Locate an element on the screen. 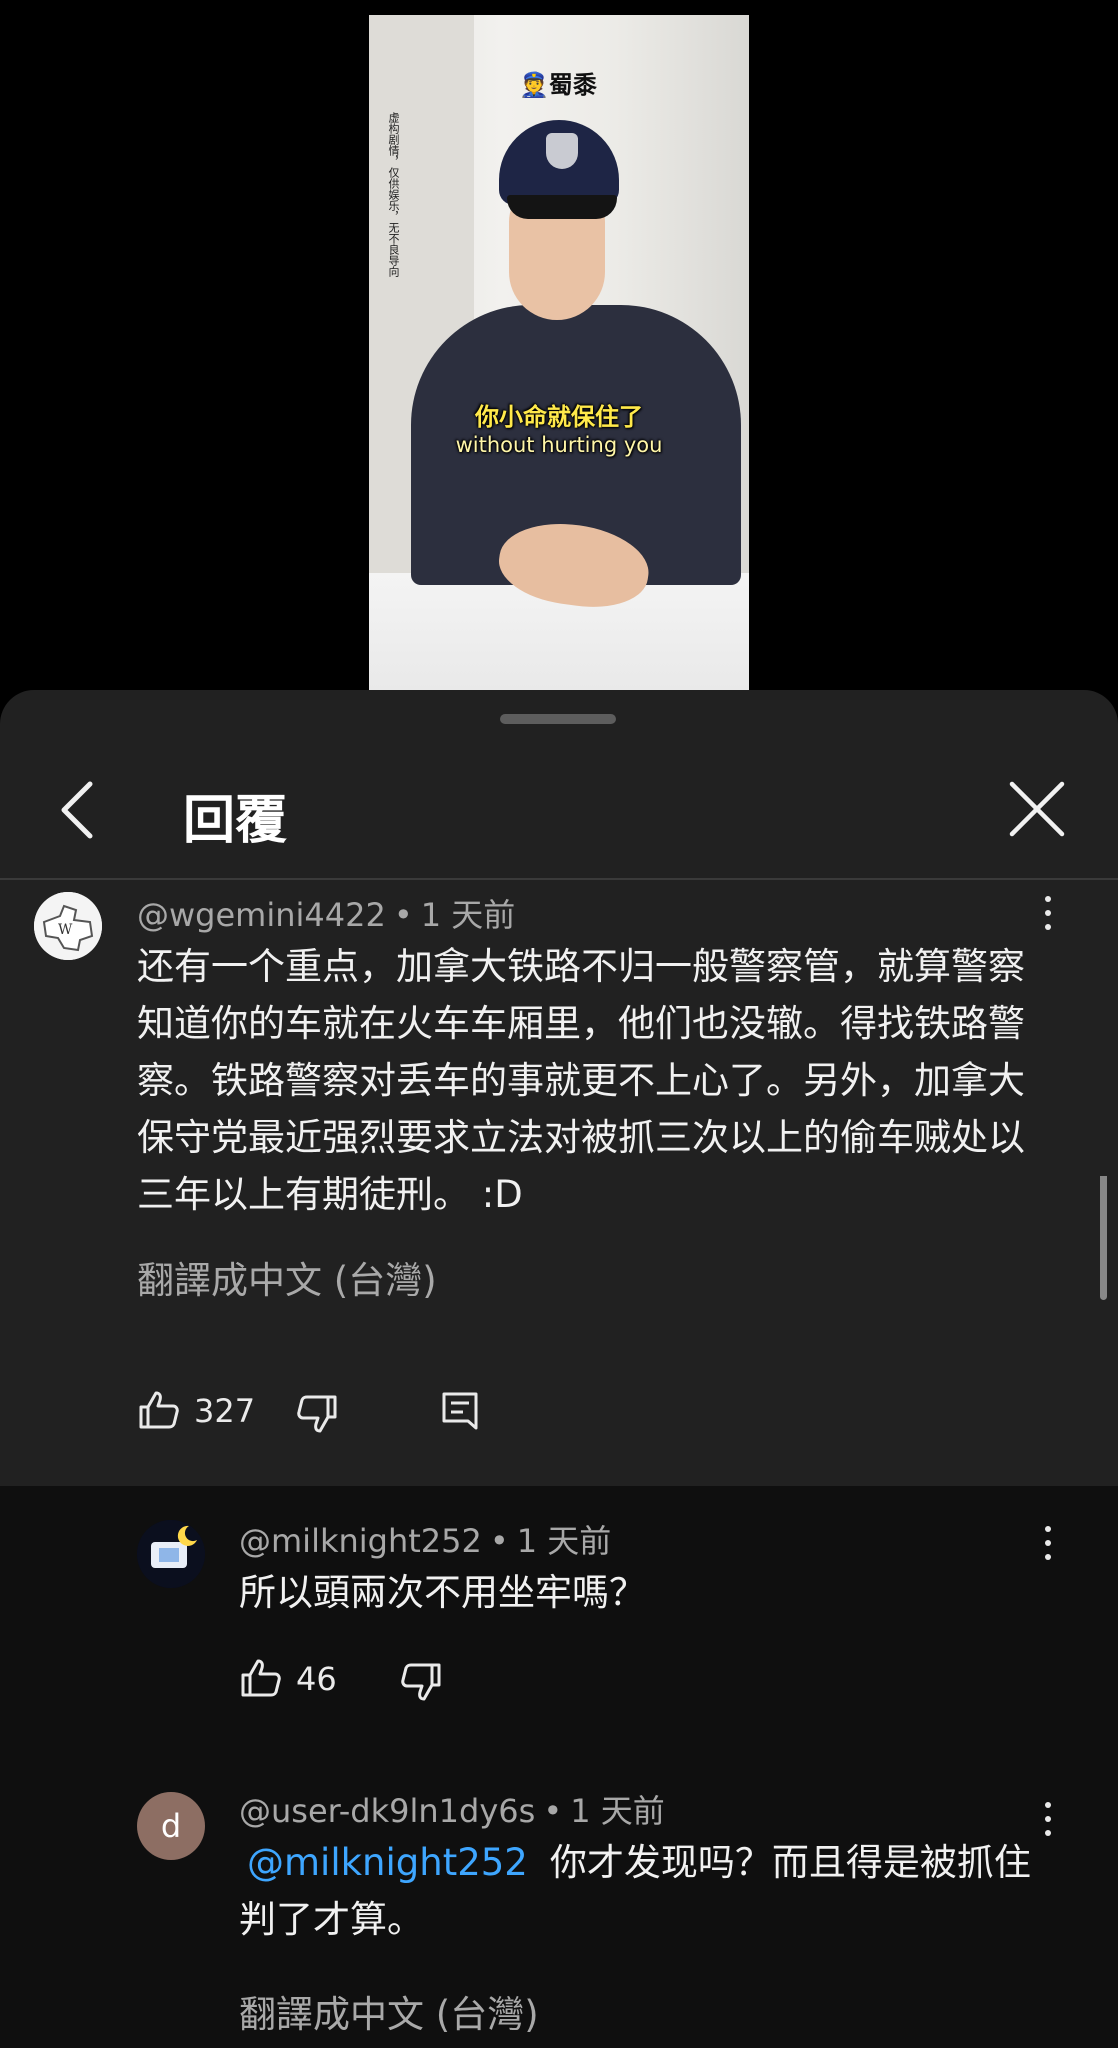 The width and height of the screenshot is (1118, 2048). subtitle-english: without hurting you is located at coordinates (559, 445).